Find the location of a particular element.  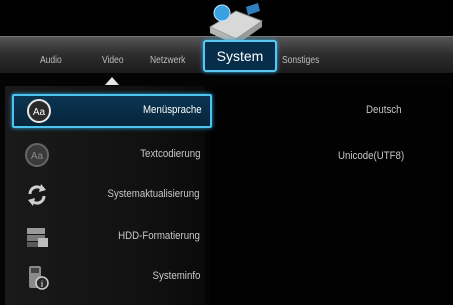

menu-language-value: Deutsch is located at coordinates (384, 110).